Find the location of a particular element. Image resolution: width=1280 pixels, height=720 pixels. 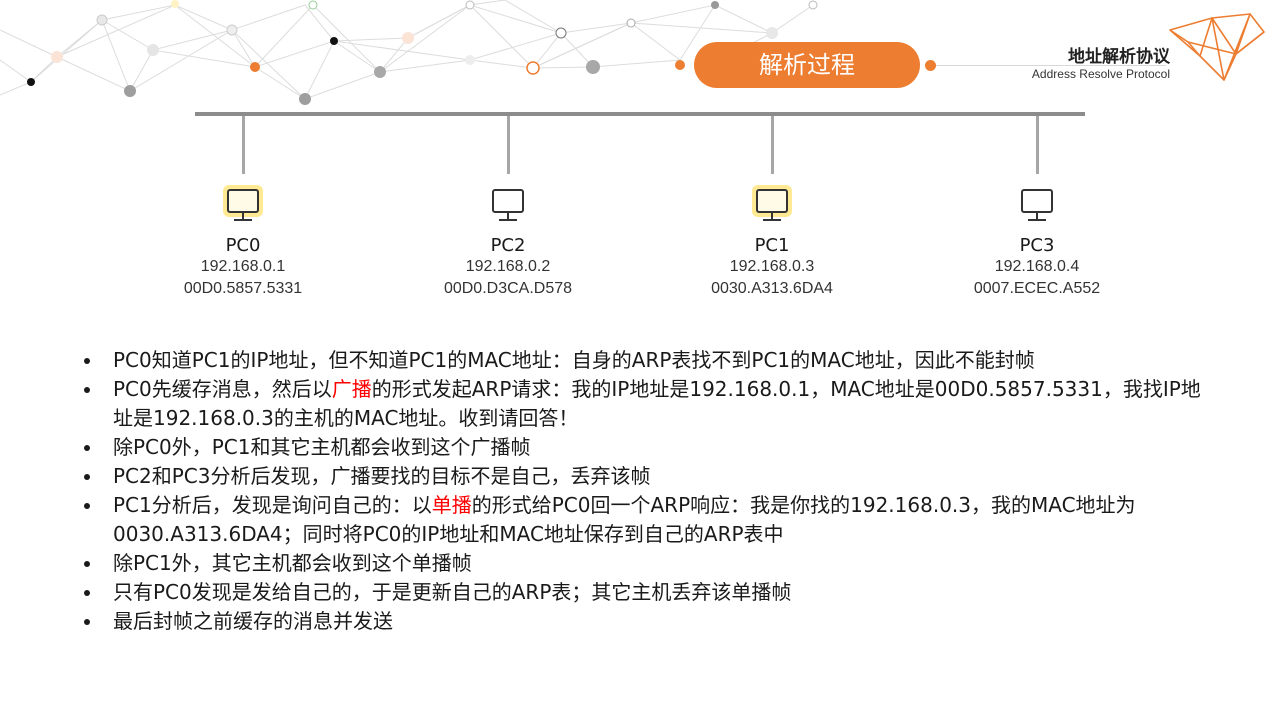

list-item: 除PC1外，其它主机都会收到这个单播帧 is located at coordinates (649, 563).